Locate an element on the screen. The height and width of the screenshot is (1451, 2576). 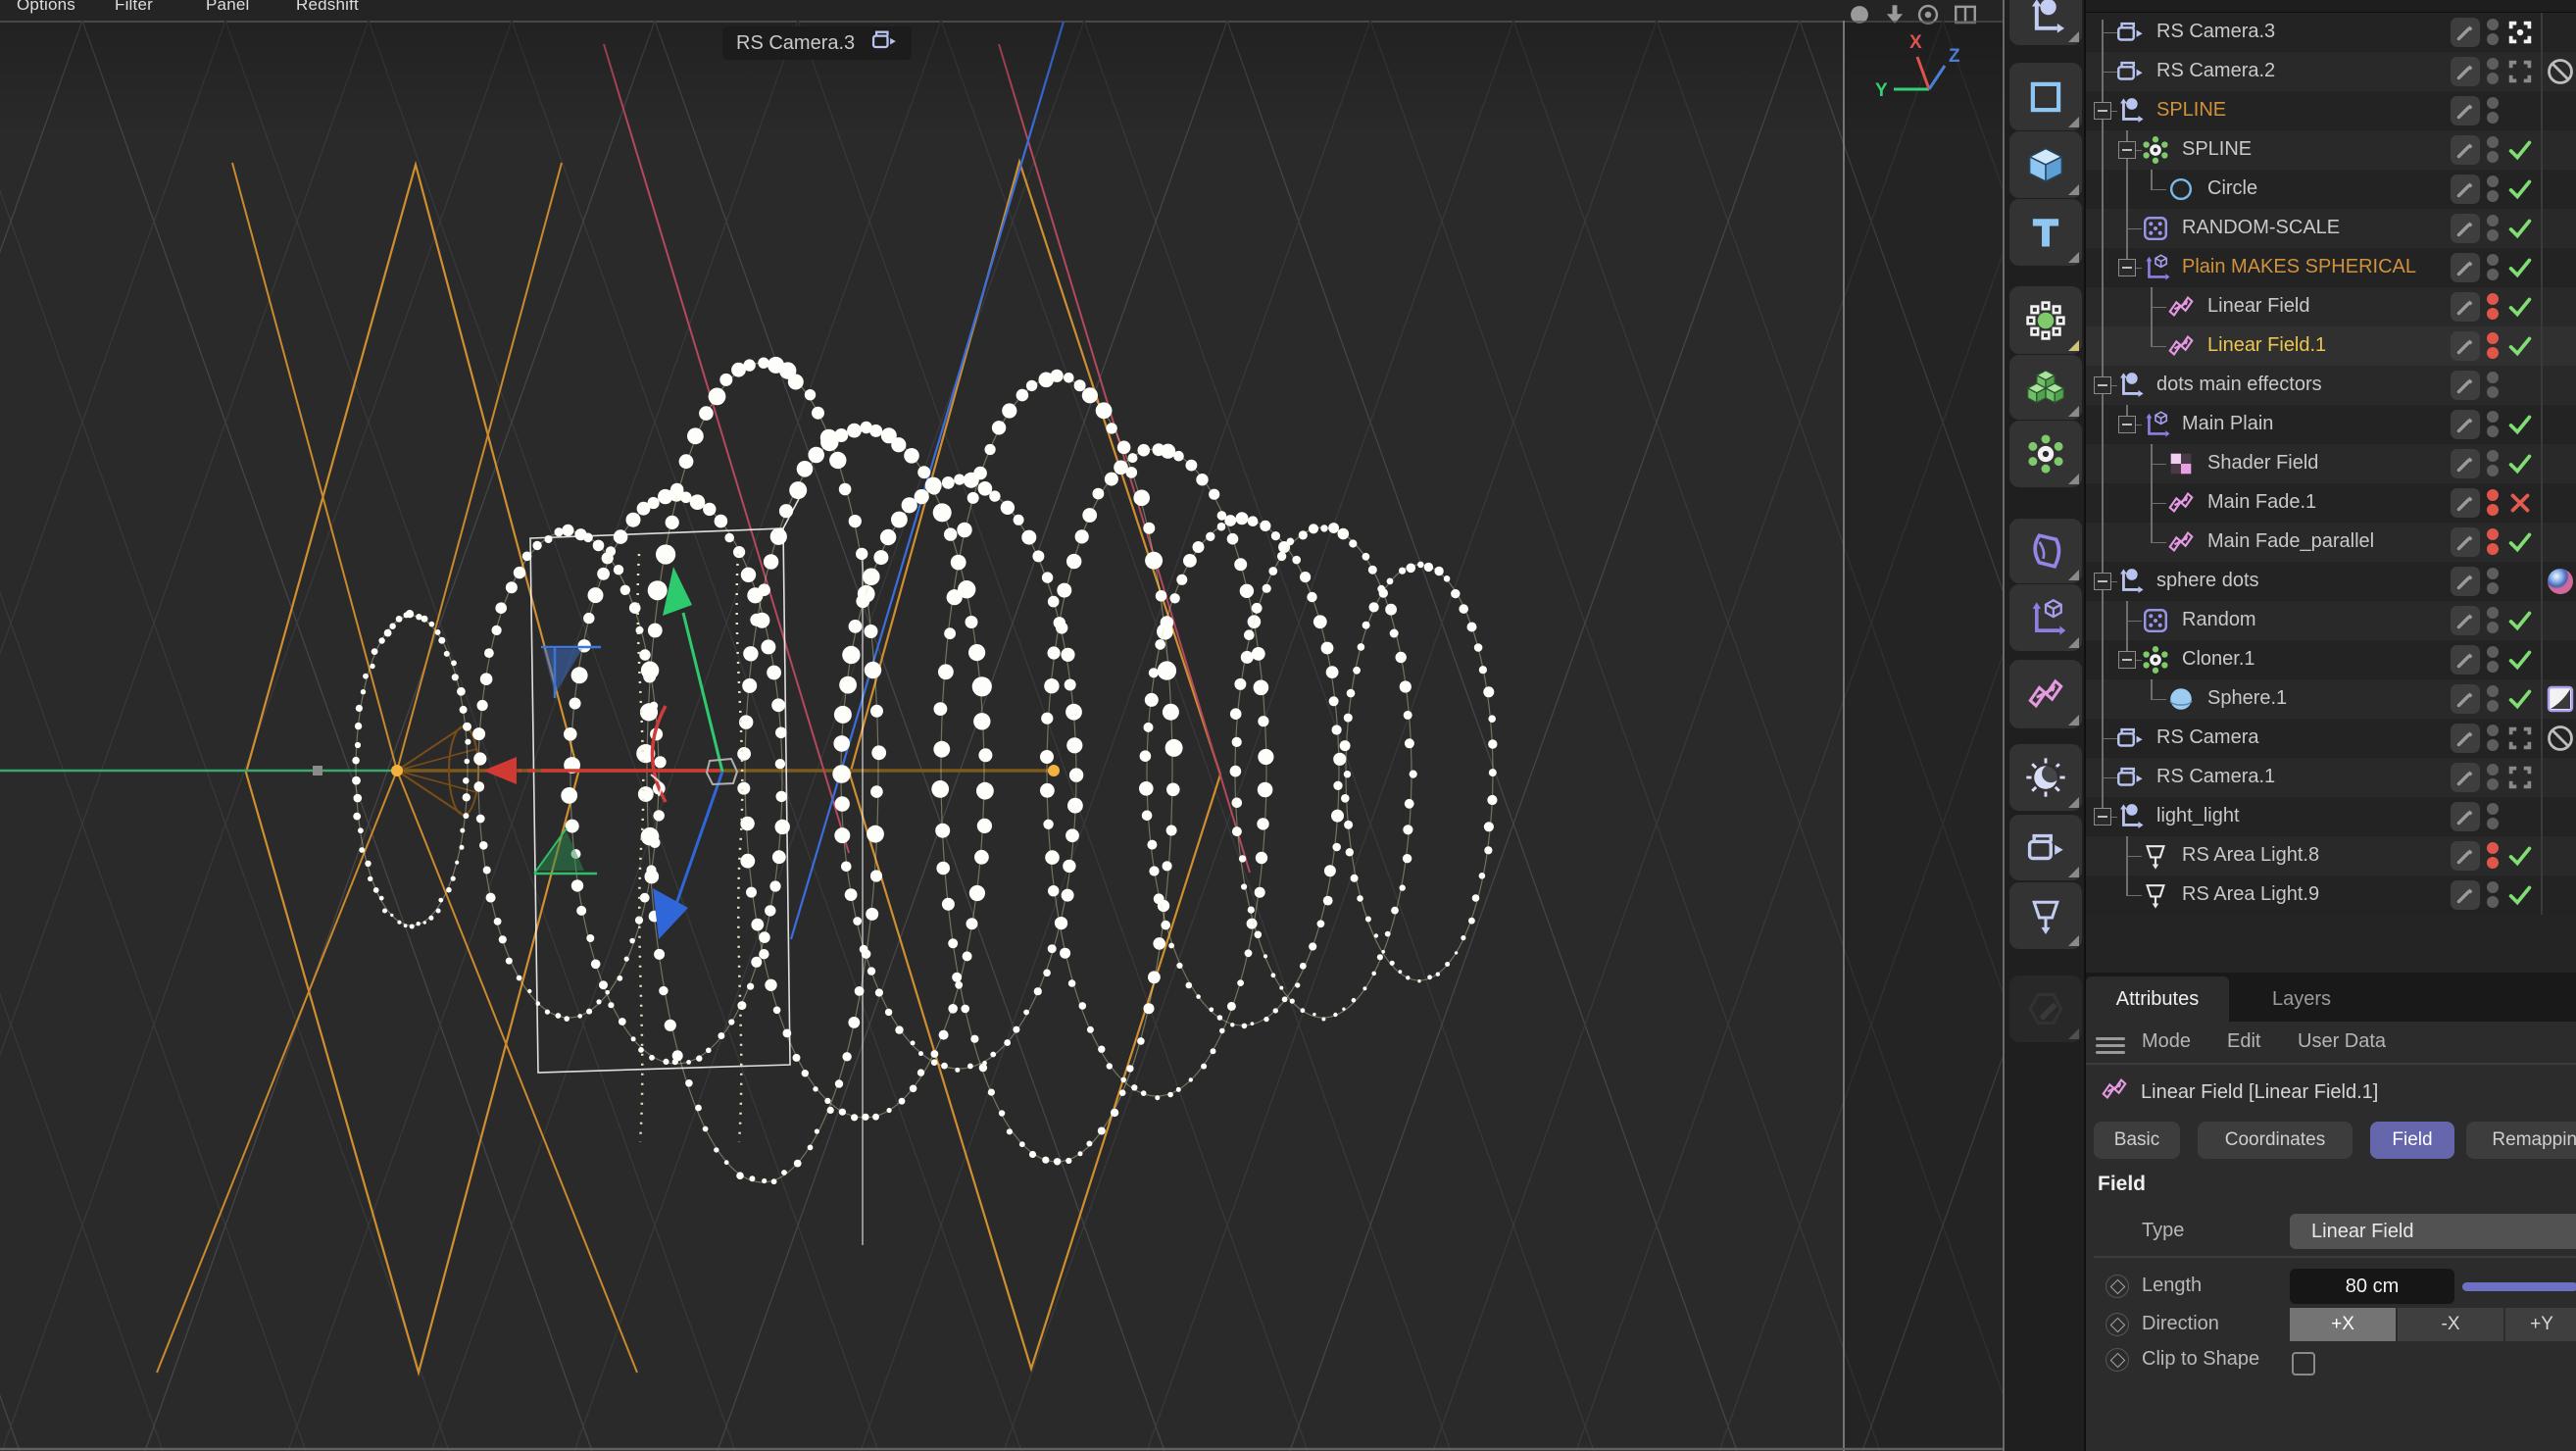
om-row-rs-area-light-8: RS Area Light.8 is located at coordinates (2331, 856).